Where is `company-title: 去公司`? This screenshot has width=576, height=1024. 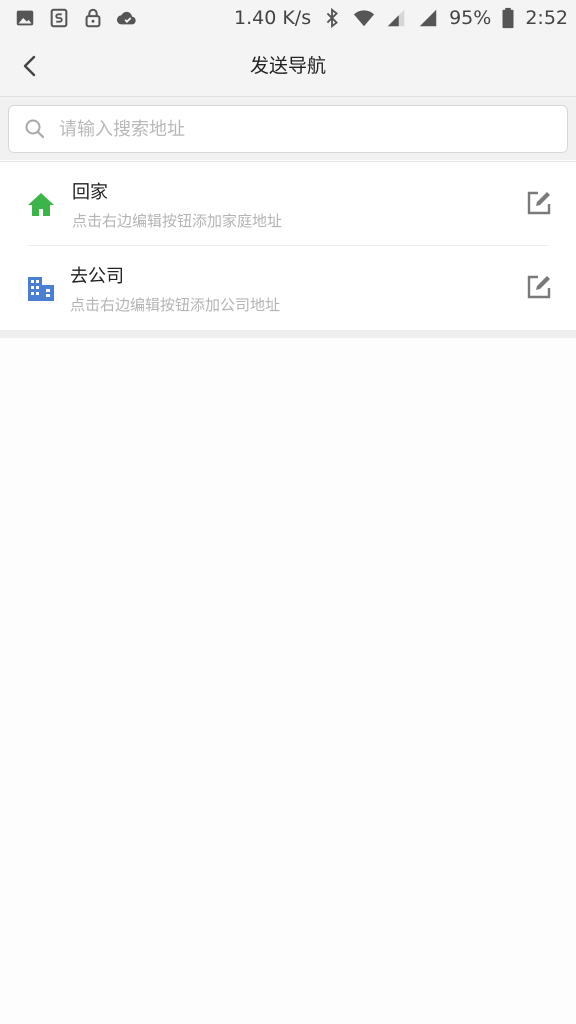
company-title: 去公司 is located at coordinates (97, 276).